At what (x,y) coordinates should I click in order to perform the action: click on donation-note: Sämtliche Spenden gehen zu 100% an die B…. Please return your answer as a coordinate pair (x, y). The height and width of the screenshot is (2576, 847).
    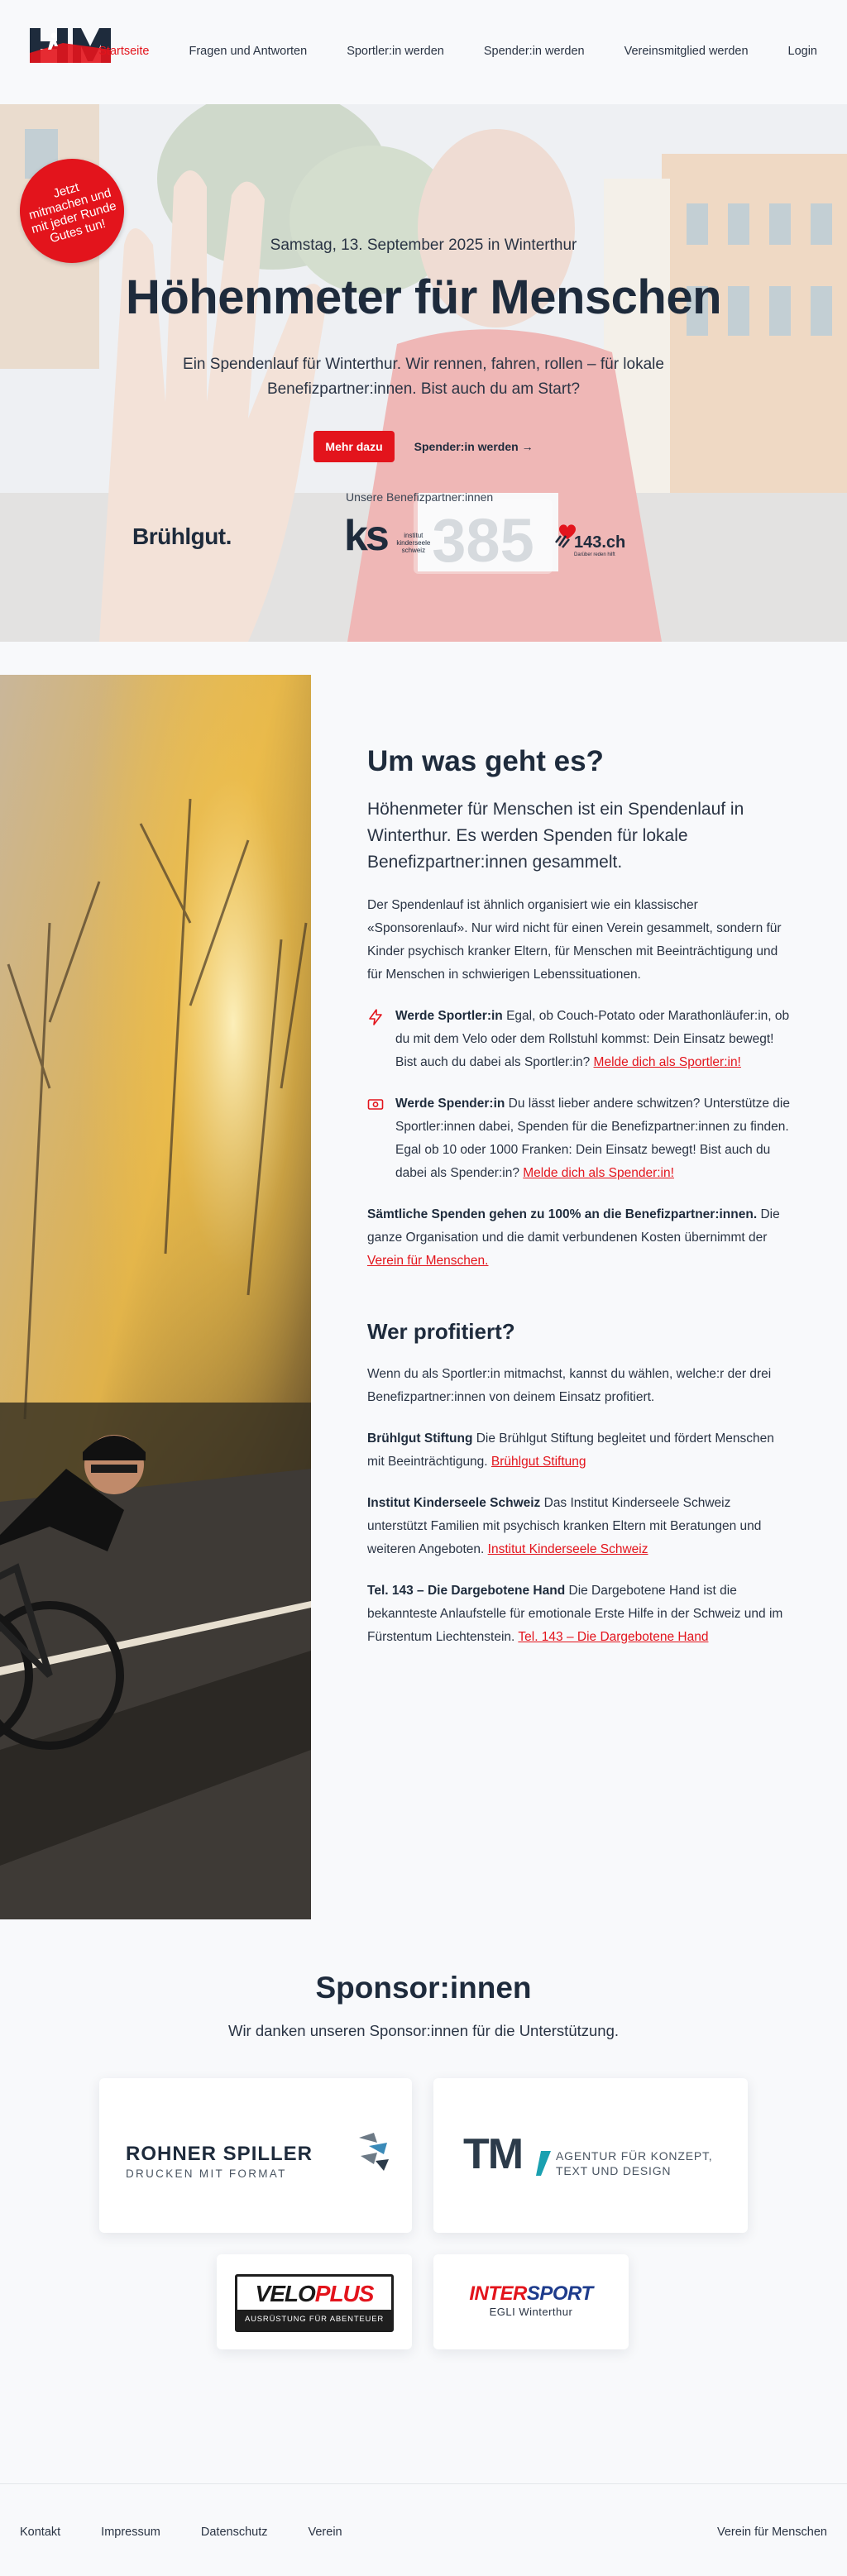
    Looking at the image, I should click on (579, 1238).